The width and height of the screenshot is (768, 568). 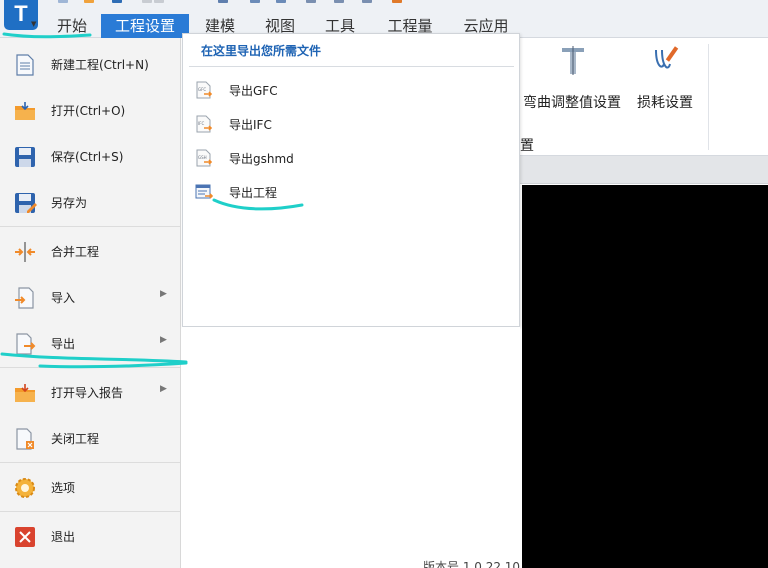 I want to click on menu-item-open: 打开(Ctrl+O), so click(x=90, y=110).